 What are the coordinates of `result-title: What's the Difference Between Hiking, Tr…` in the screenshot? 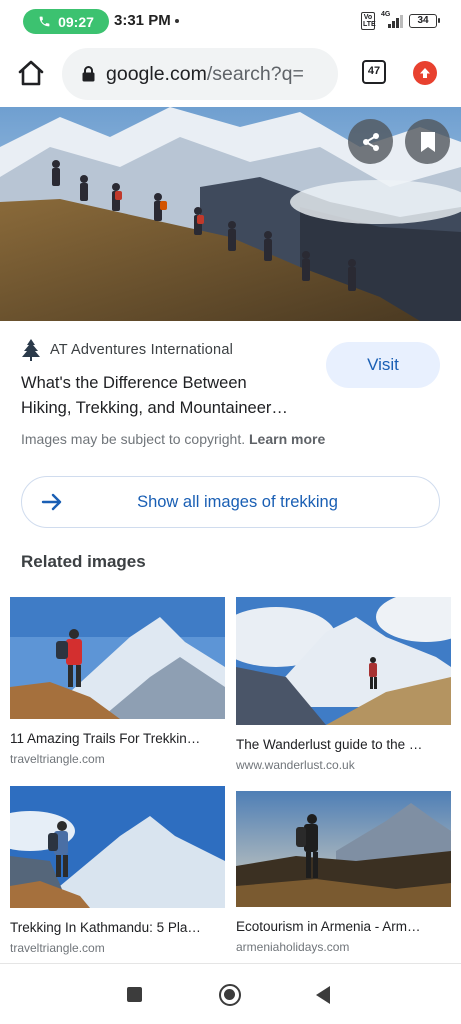 It's located at (171, 396).